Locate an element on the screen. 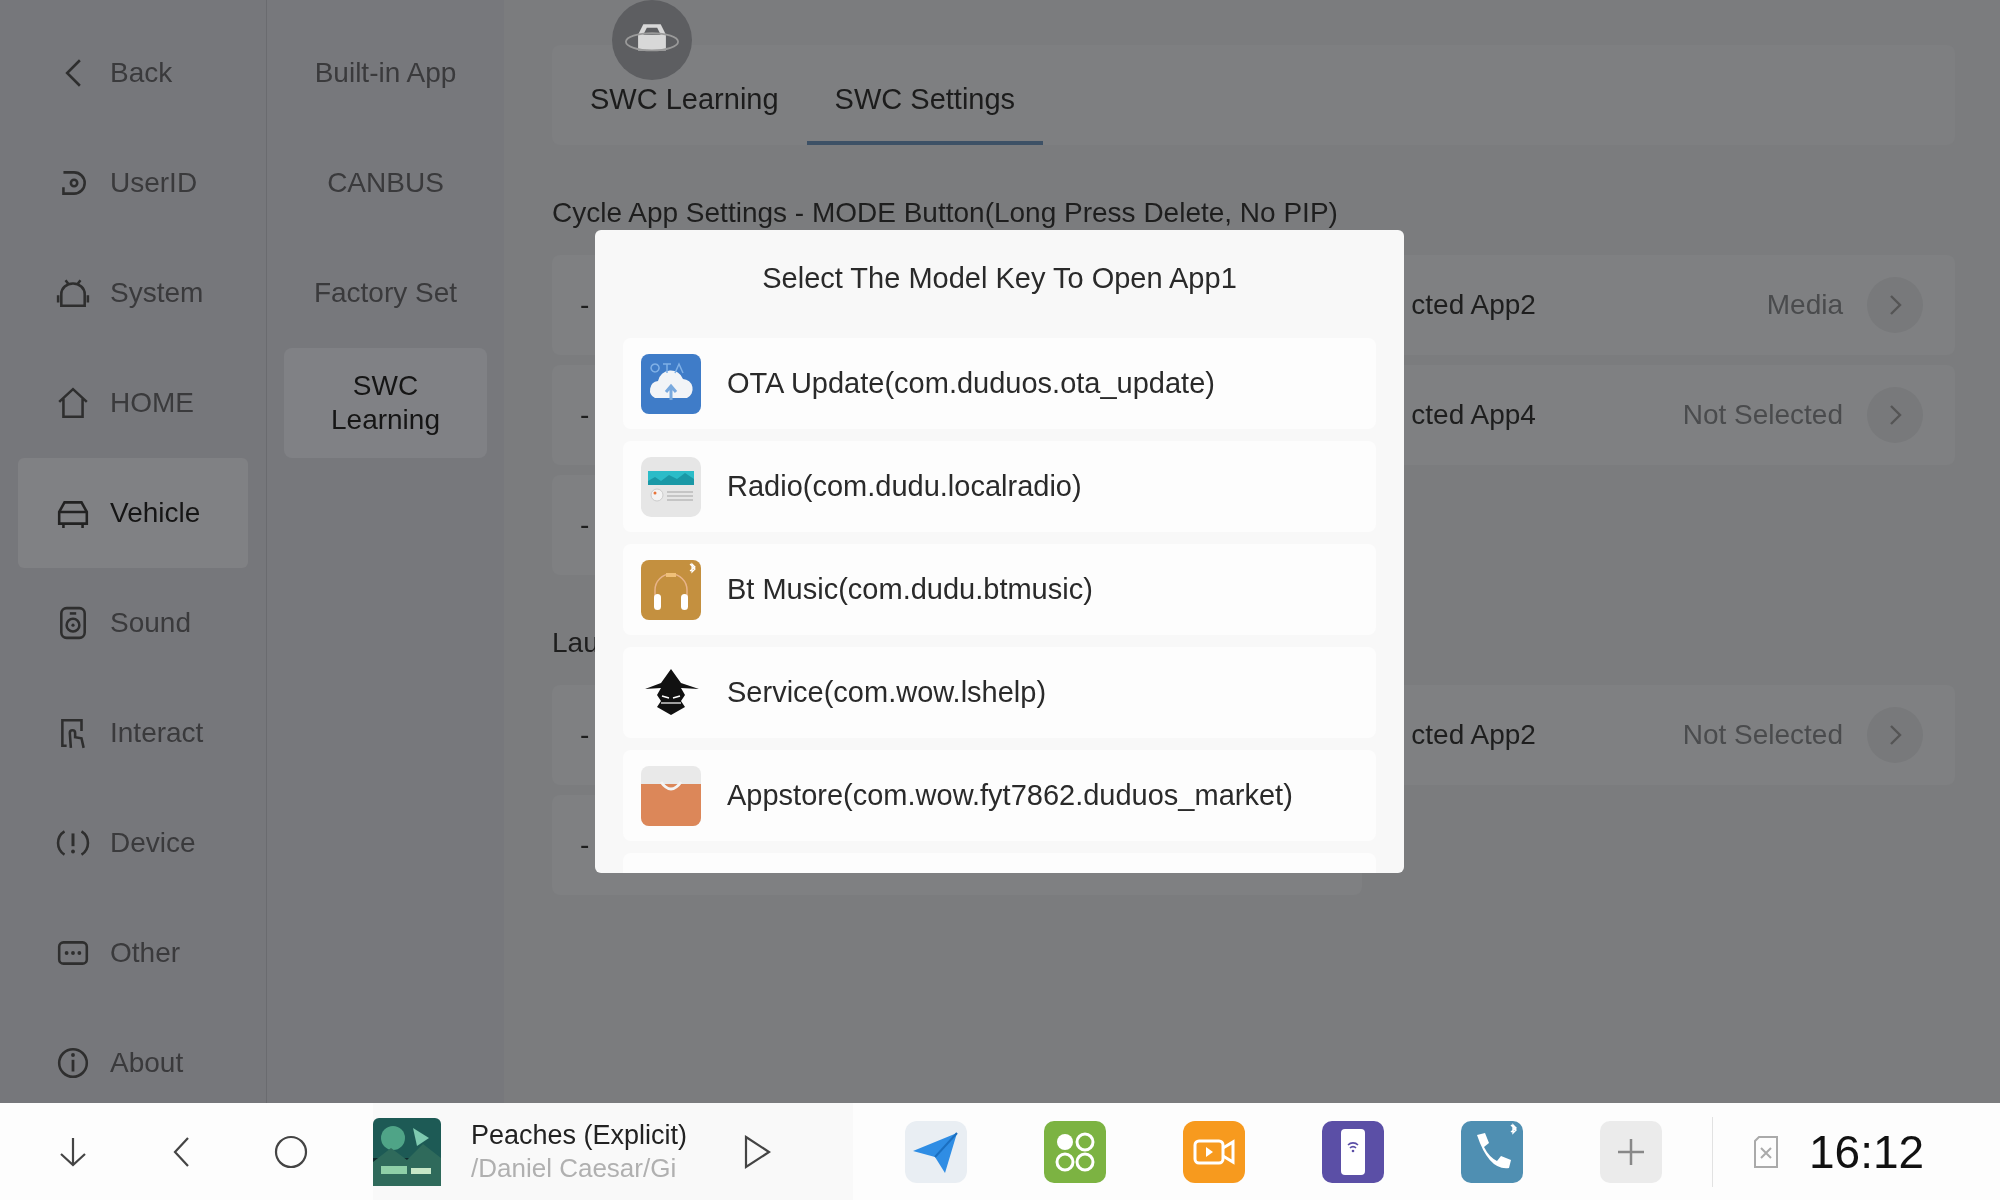 Image resolution: width=2000 pixels, height=1200 pixels. phone-icon is located at coordinates (1492, 1151).